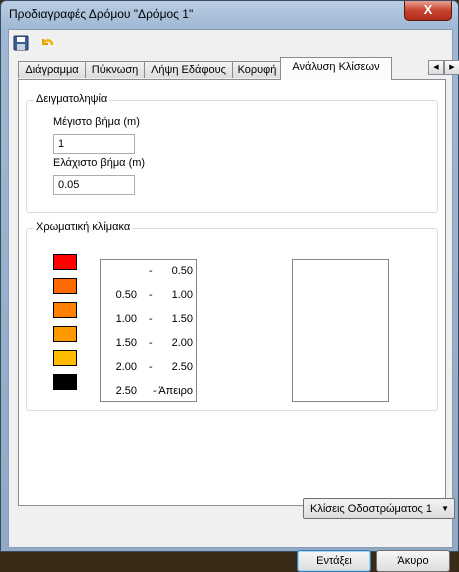  Describe the element at coordinates (126, 319) in the screenshot. I see `range-from: 1.00` at that location.